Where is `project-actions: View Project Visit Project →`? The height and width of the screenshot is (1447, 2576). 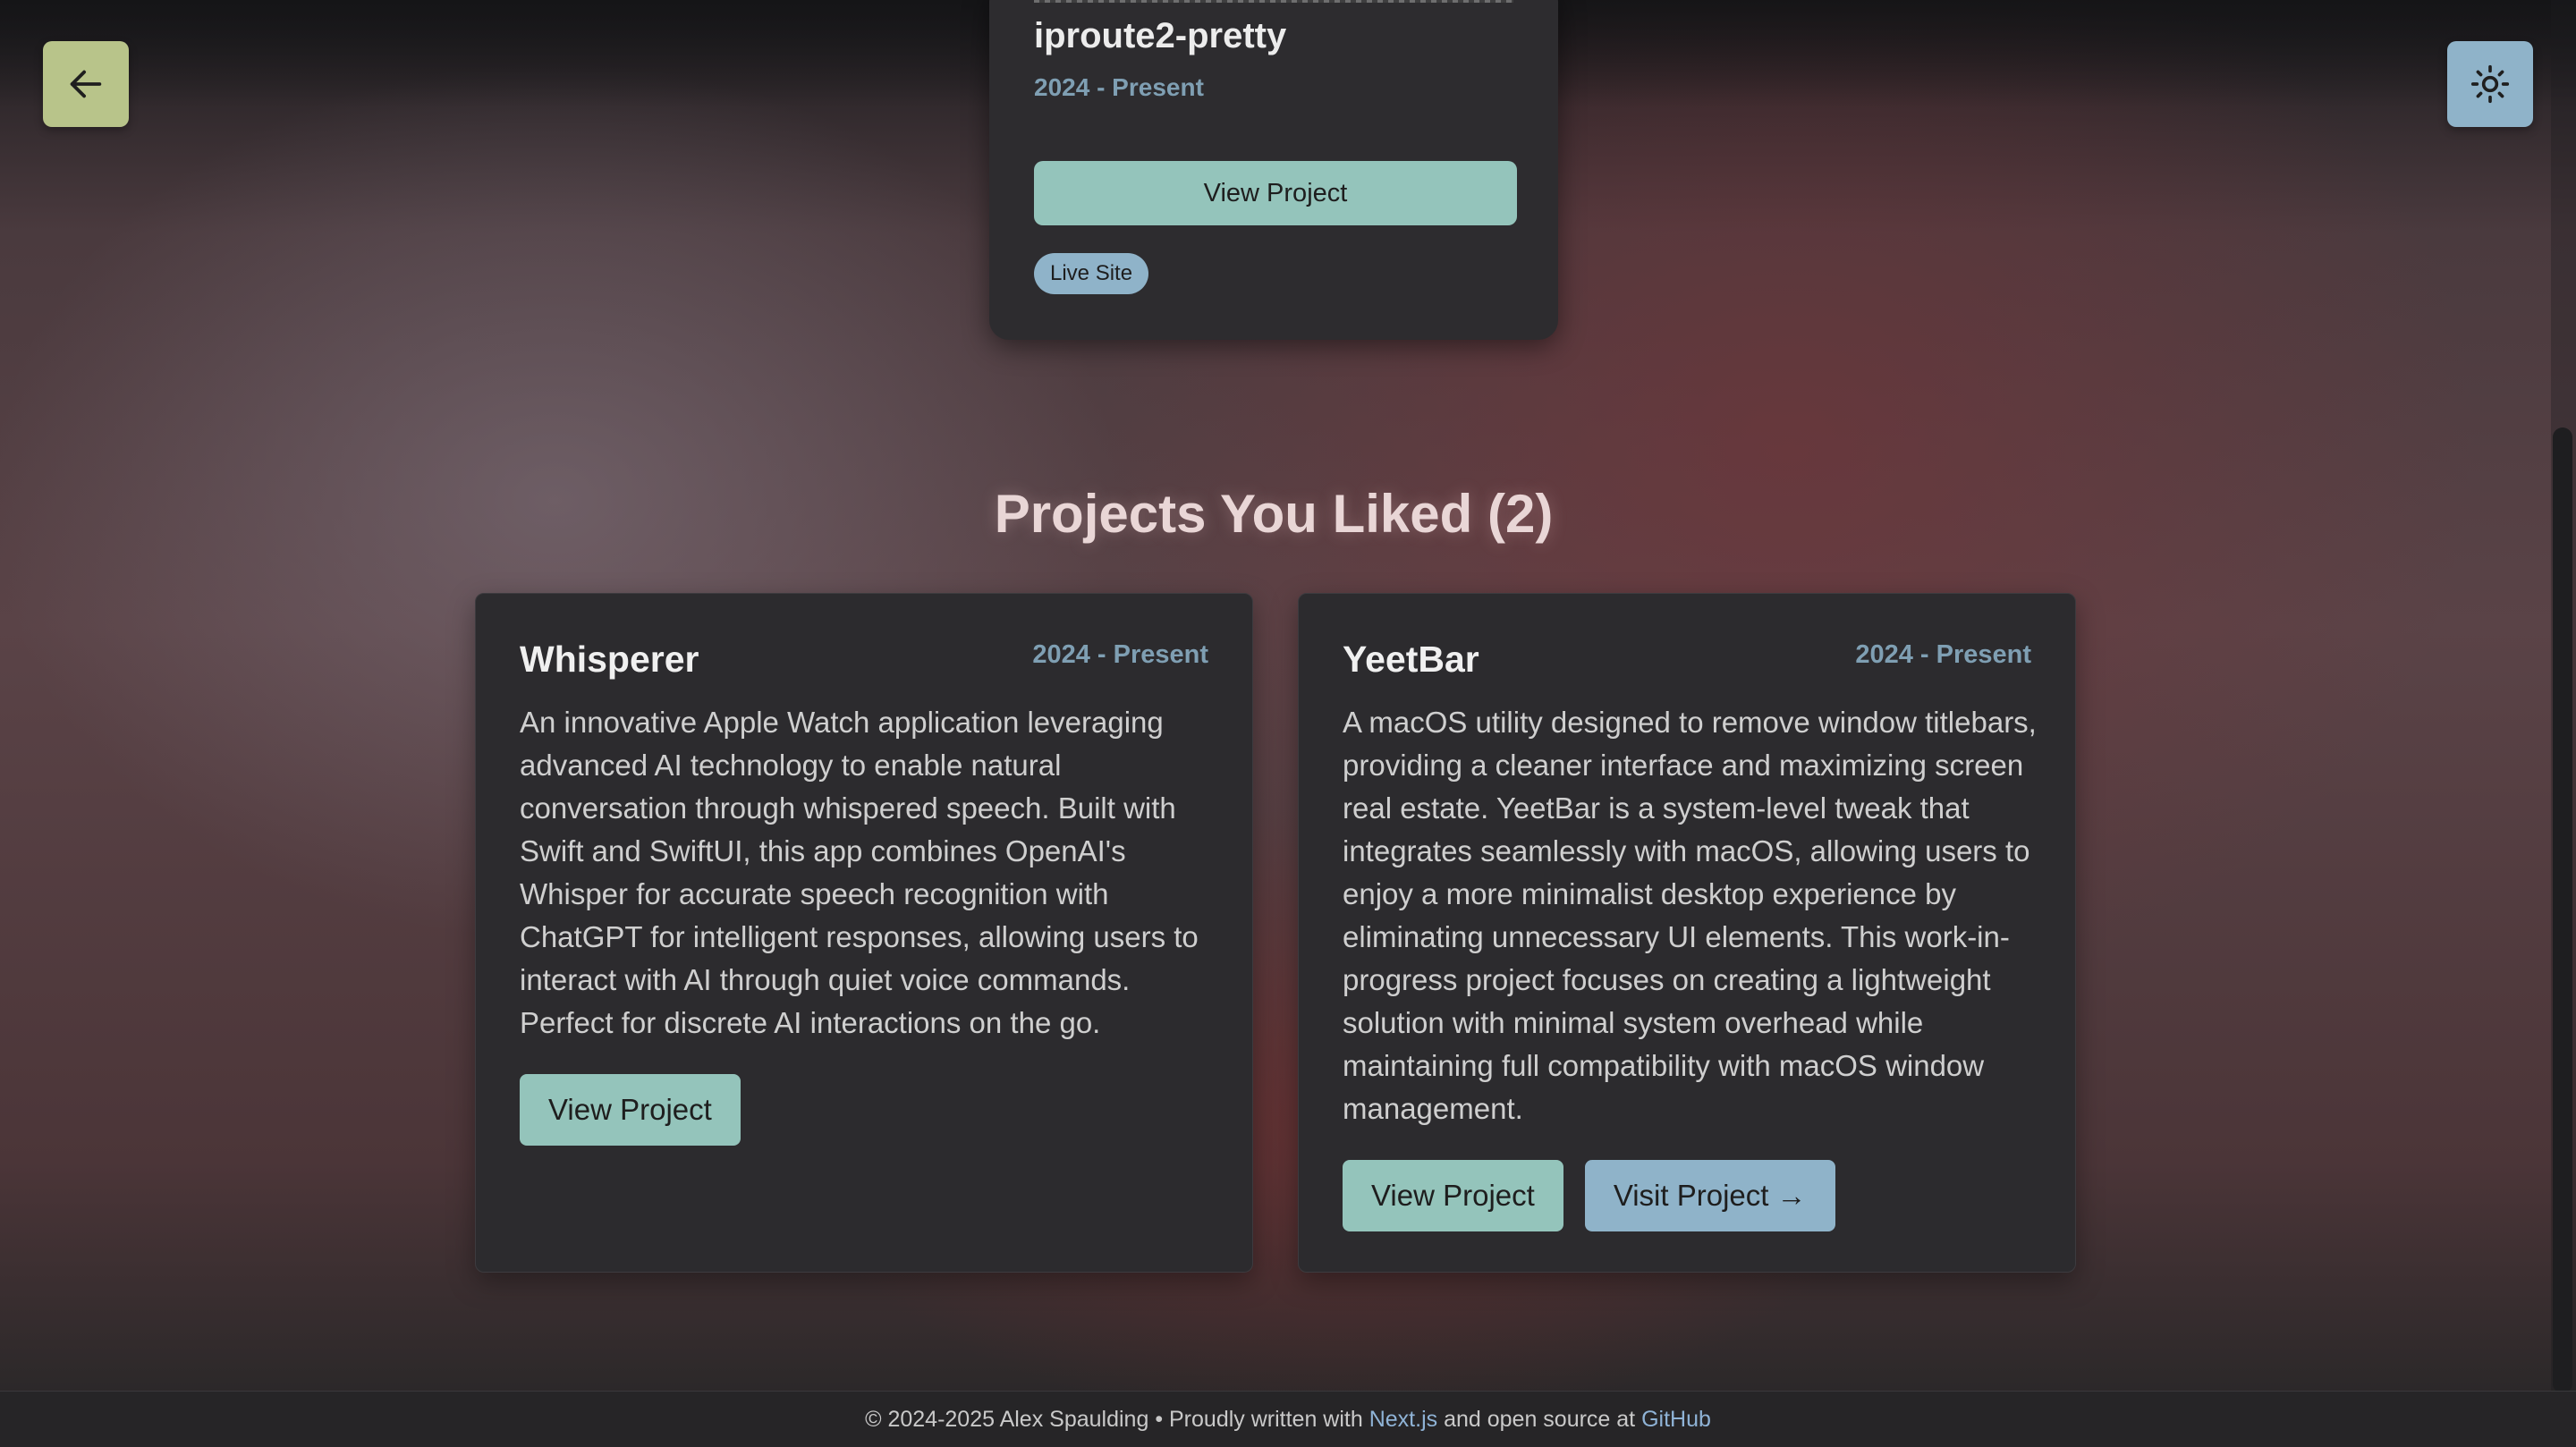
project-actions: View Project Visit Project → is located at coordinates (1589, 1195).